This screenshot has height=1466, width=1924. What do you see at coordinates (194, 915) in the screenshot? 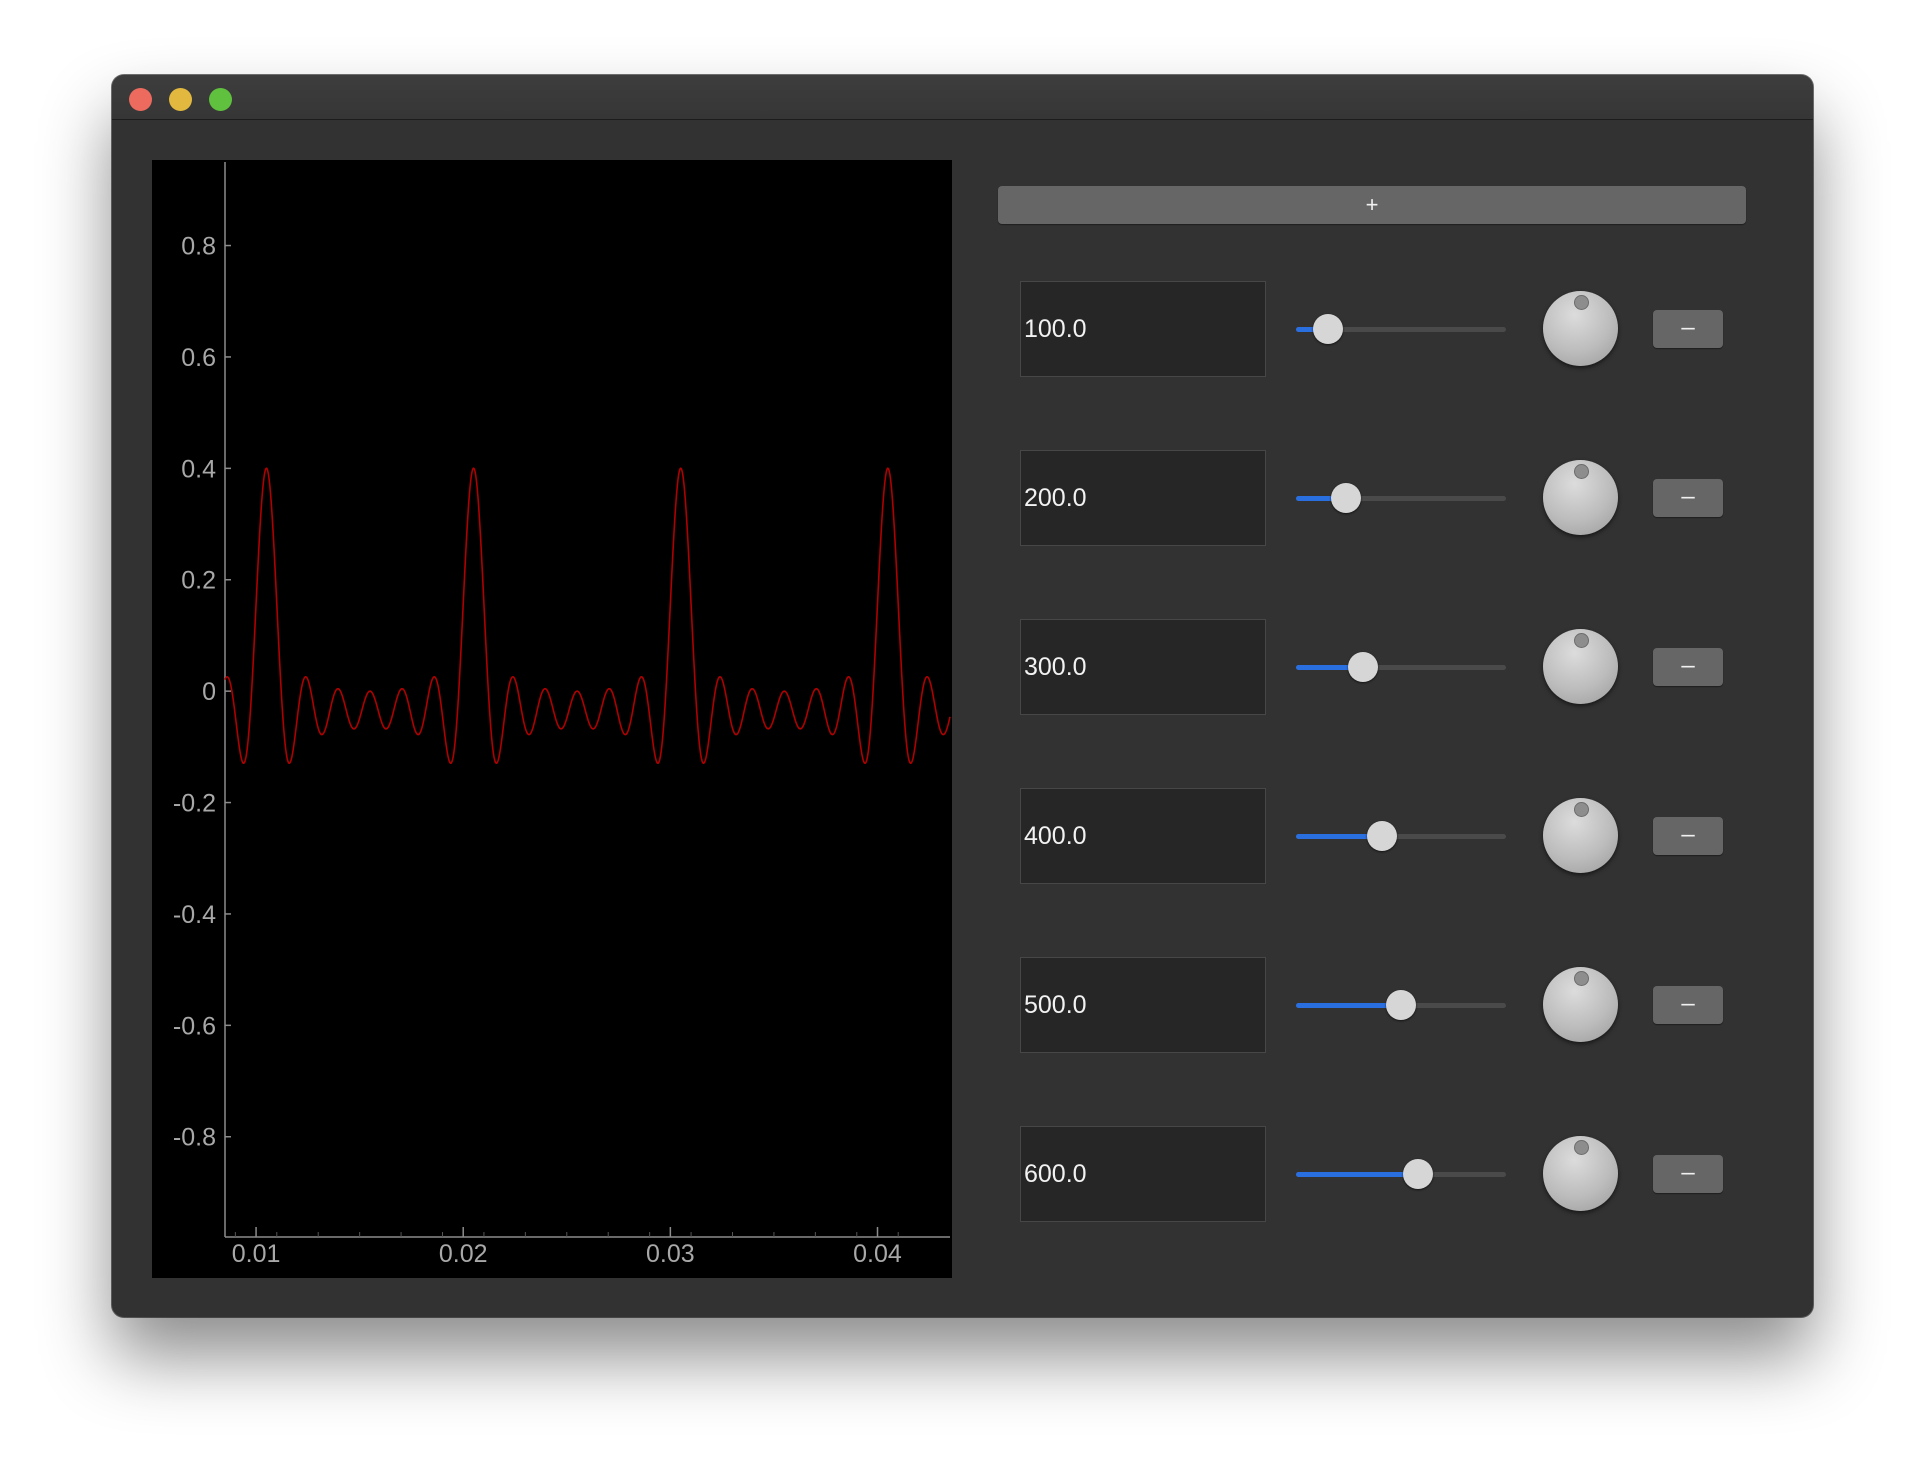
I see `y-tick-label: -0.4` at bounding box center [194, 915].